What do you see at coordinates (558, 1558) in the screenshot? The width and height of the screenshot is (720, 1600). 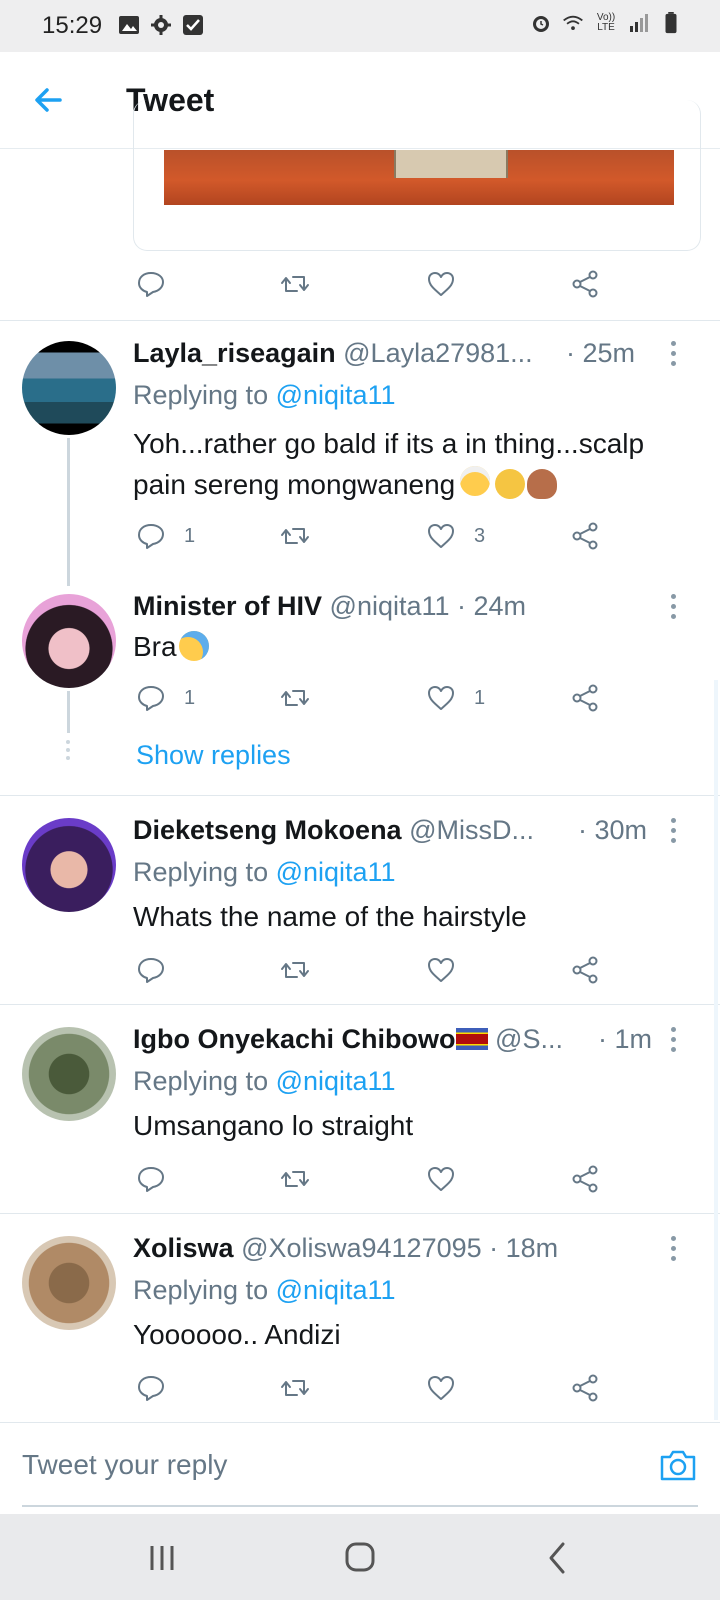 I see `back-icon` at bounding box center [558, 1558].